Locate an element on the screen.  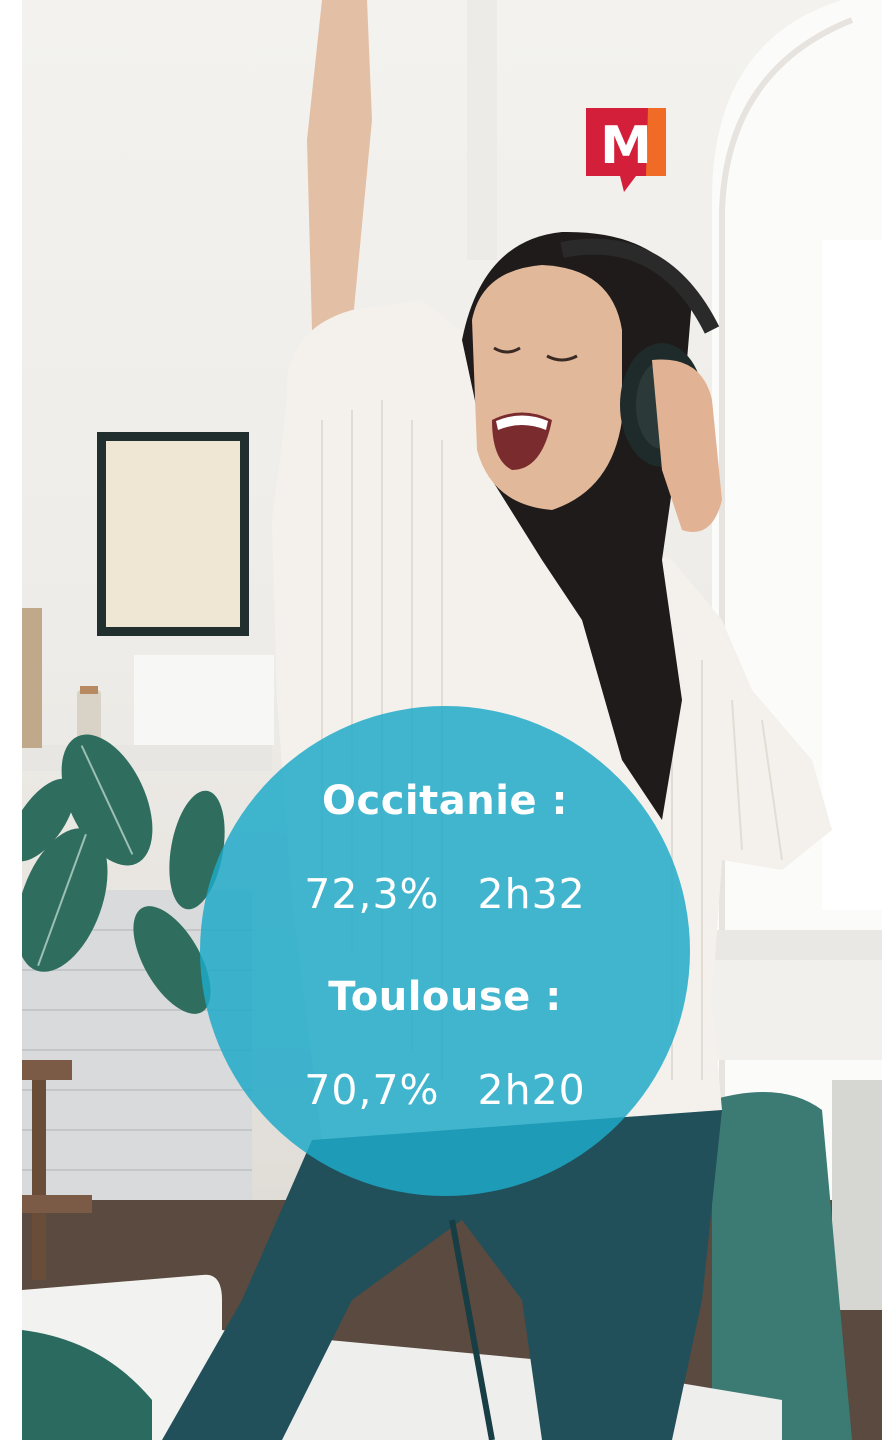
stats-row-toulouse: 70,7% 2h20 is located at coordinates (445, 1090).